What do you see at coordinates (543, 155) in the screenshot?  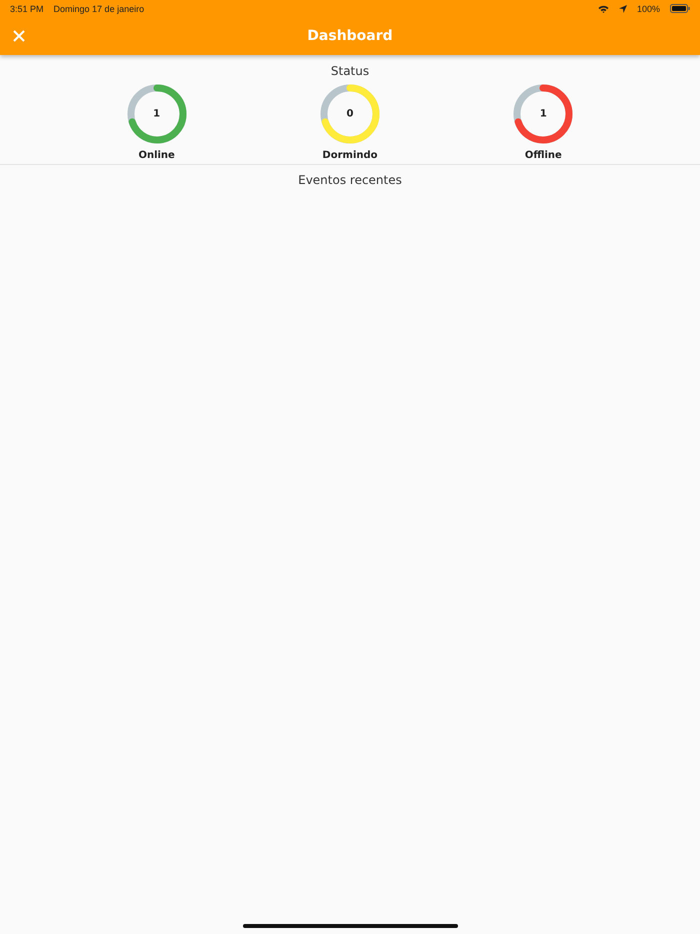 I see `gauge-label: Offline` at bounding box center [543, 155].